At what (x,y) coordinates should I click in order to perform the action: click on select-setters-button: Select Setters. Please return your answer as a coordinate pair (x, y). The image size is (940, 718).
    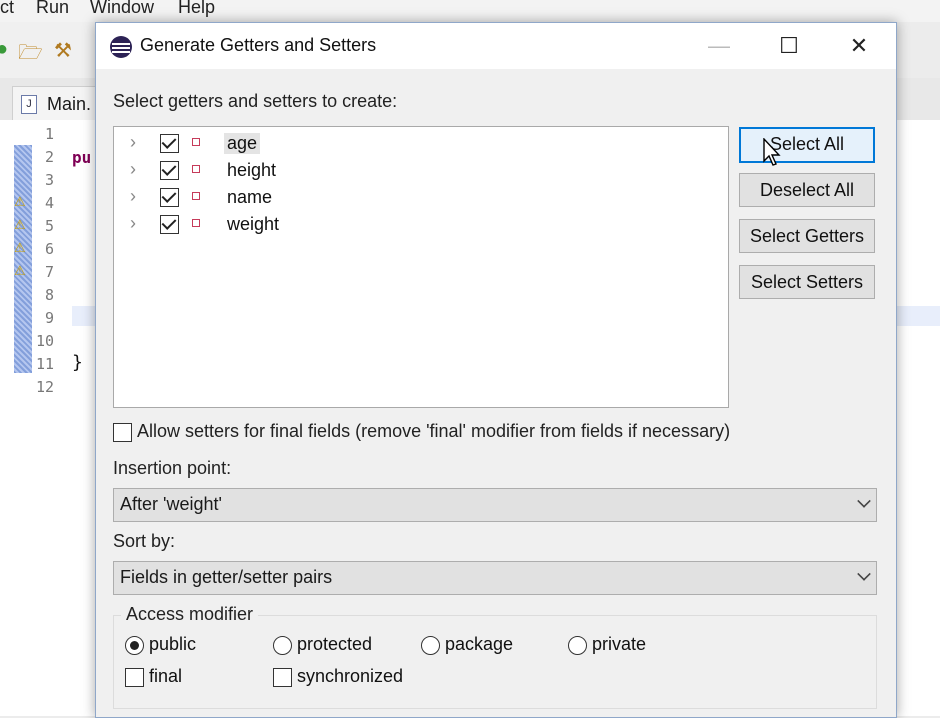
    Looking at the image, I should click on (807, 282).